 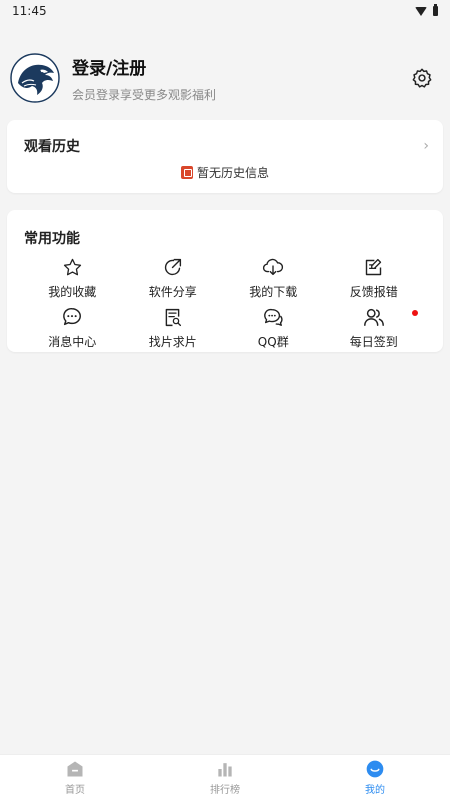 I want to click on status-time: 11:45, so click(x=29, y=11).